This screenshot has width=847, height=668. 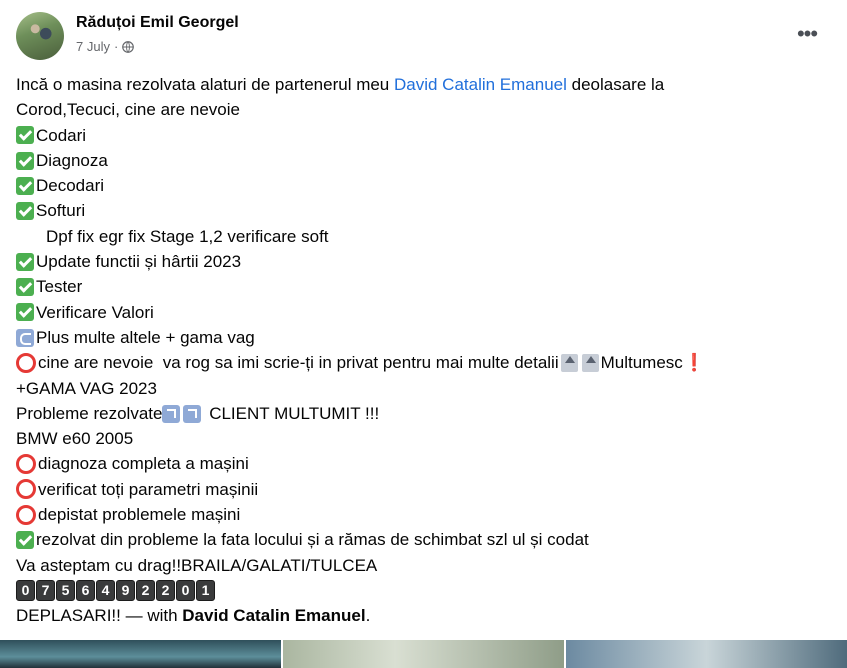 I want to click on post-meta: 7 July ·, so click(x=105, y=46).